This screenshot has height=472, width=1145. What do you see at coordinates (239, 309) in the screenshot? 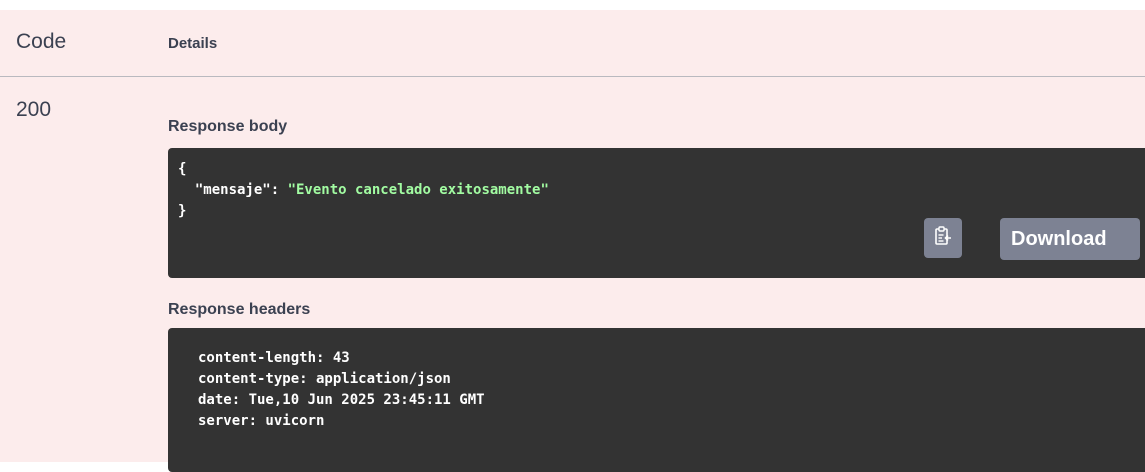
I see `response-headers-label: Response headers` at bounding box center [239, 309].